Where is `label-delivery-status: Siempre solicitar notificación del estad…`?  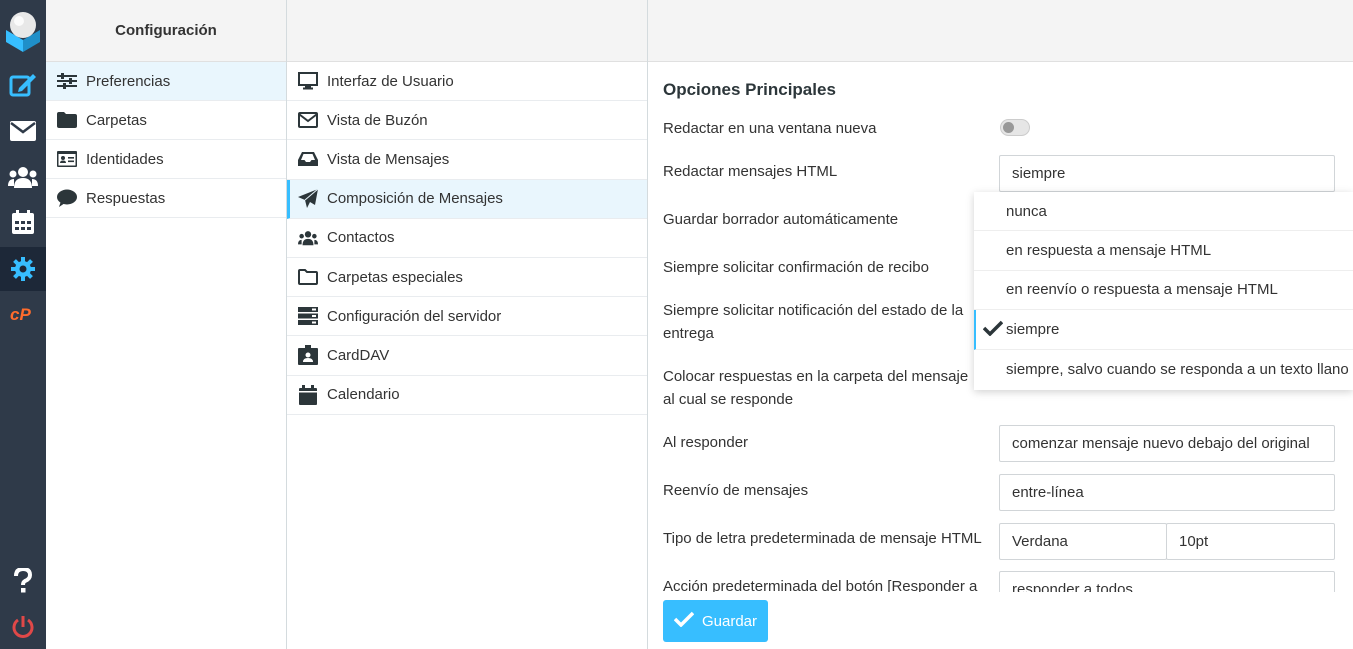 label-delivery-status: Siempre solicitar notificación del estad… is located at coordinates (813, 322).